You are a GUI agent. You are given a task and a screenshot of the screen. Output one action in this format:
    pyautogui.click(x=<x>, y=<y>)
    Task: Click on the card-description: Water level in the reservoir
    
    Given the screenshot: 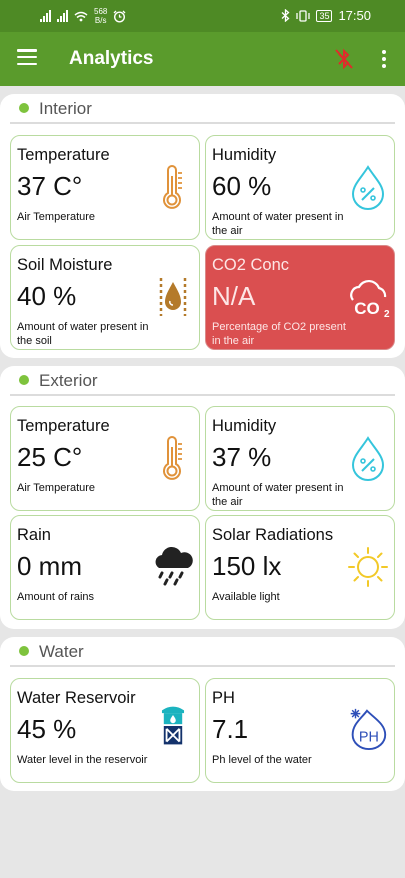 What is the action you would take?
    pyautogui.click(x=82, y=760)
    